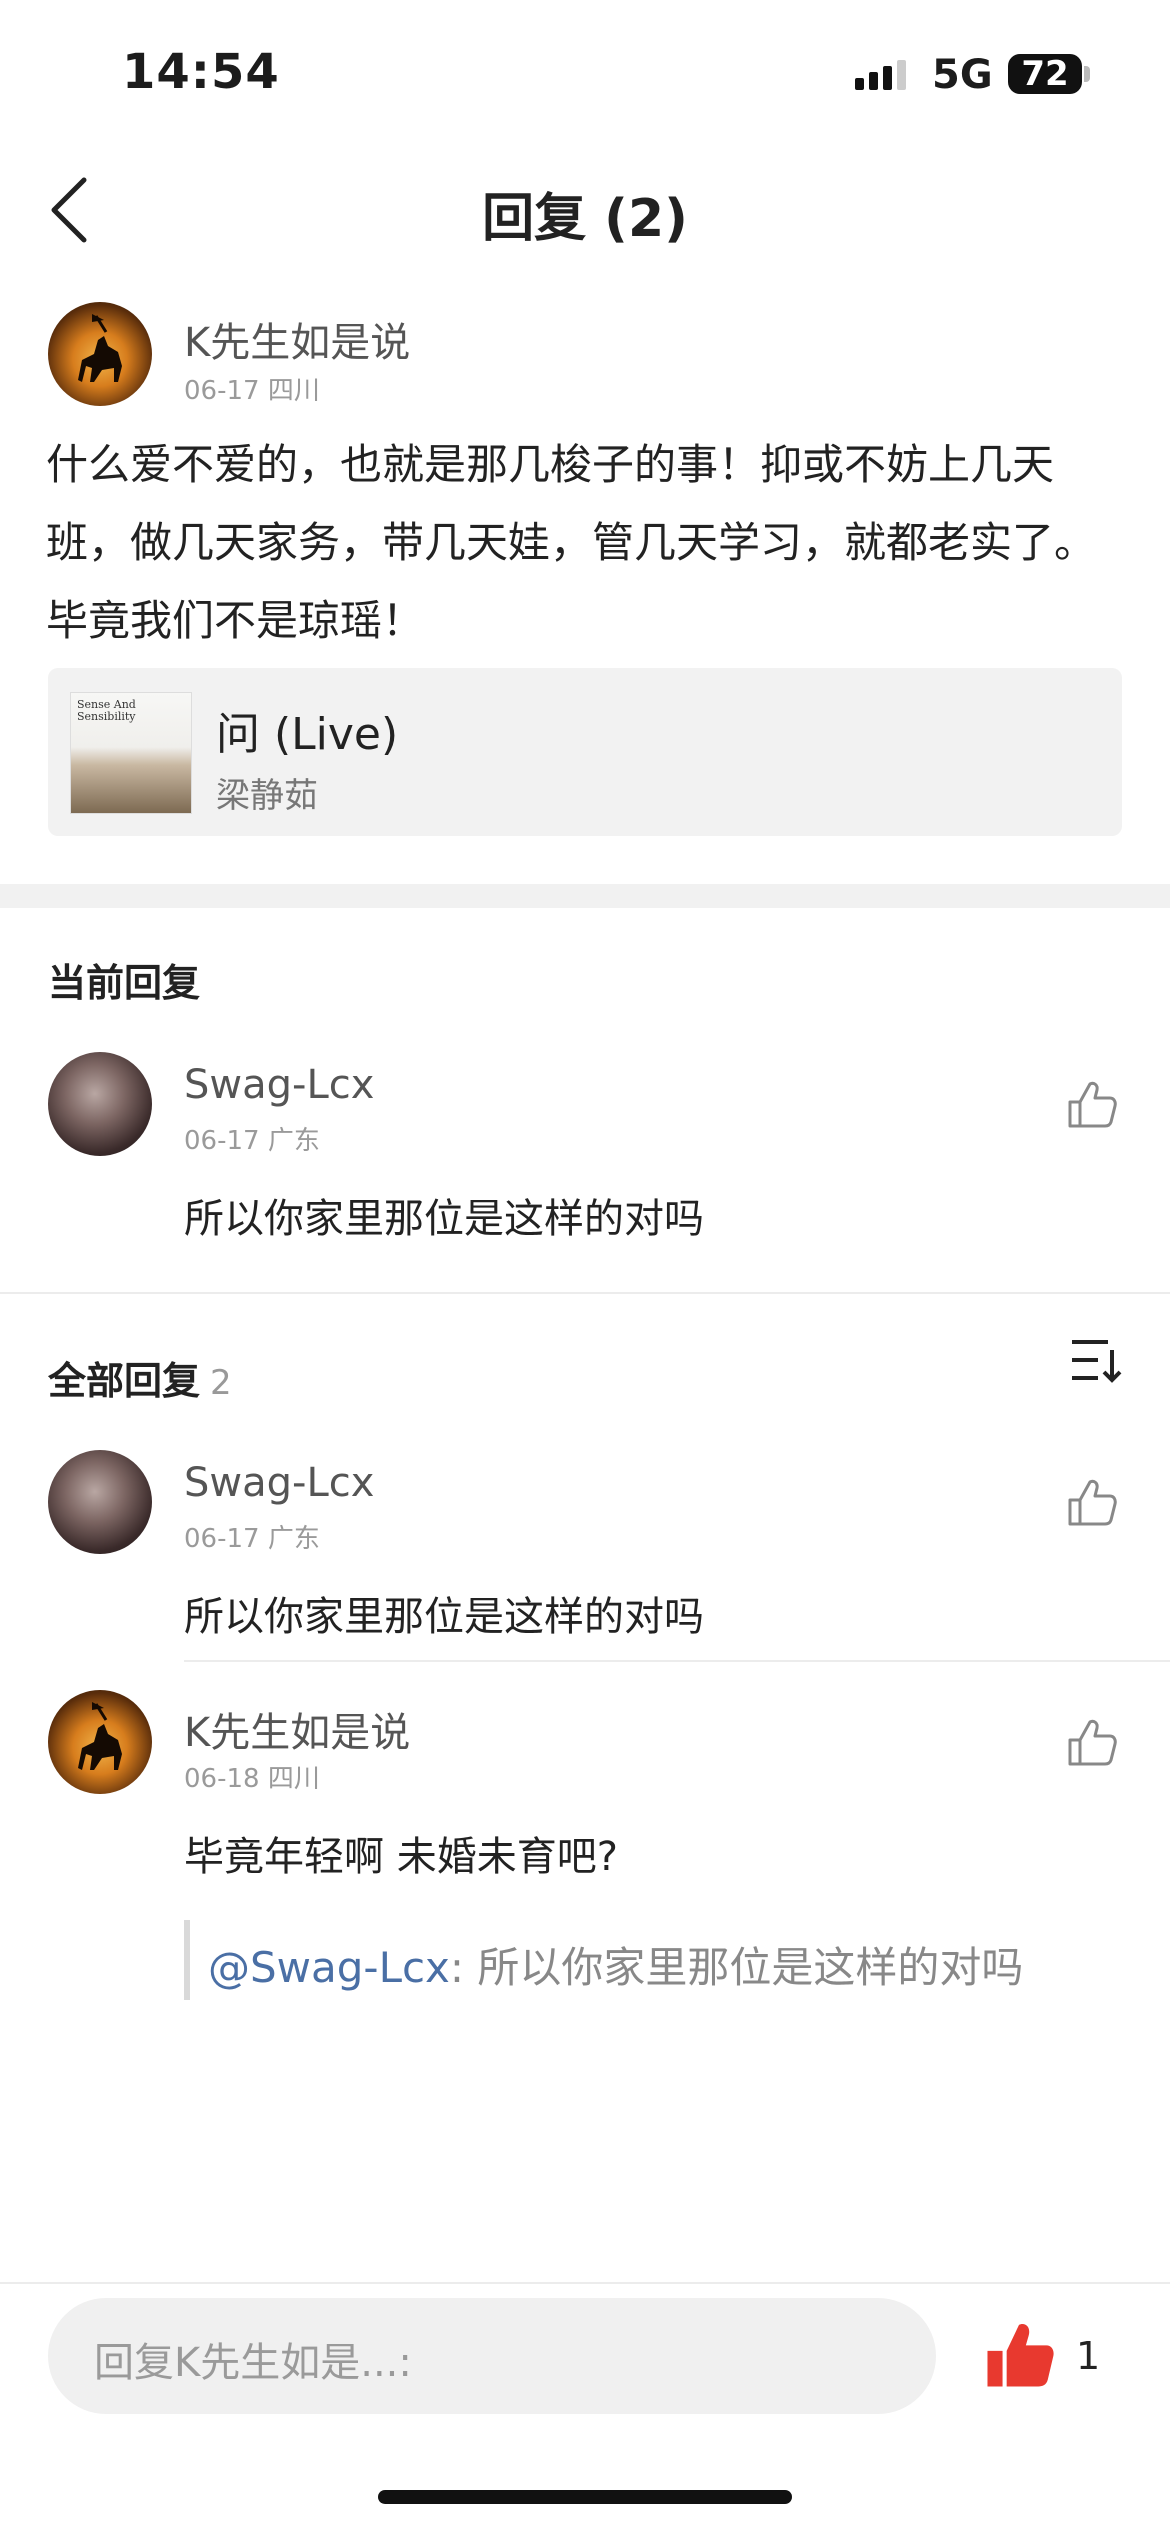 This screenshot has height=2532, width=1170. Describe the element at coordinates (880, 75) in the screenshot. I see `signal-icon` at that location.